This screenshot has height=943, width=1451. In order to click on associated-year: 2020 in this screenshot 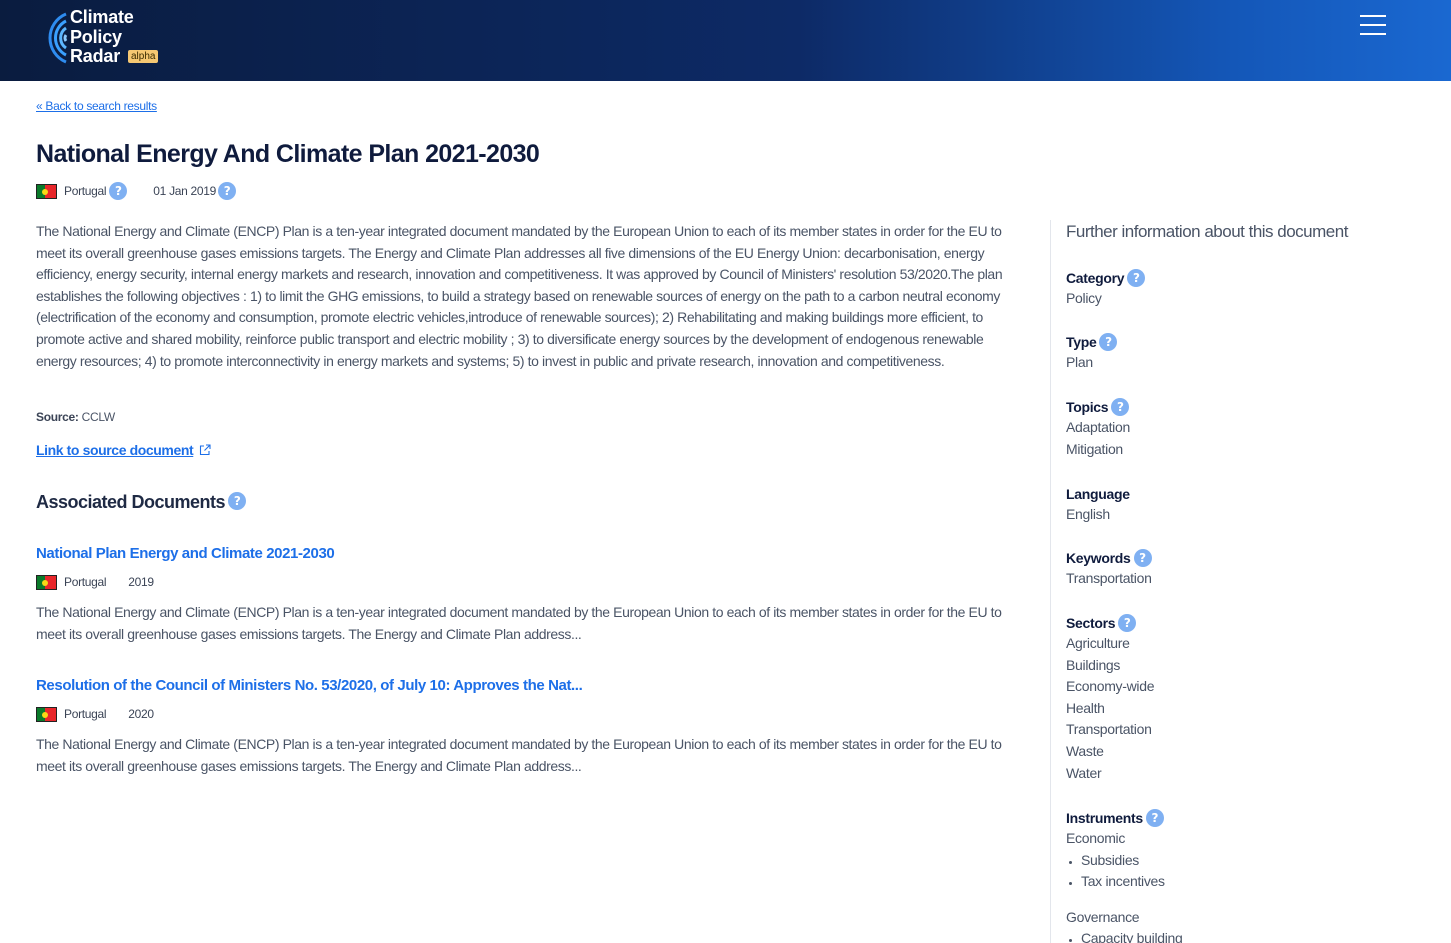, I will do `click(141, 714)`.